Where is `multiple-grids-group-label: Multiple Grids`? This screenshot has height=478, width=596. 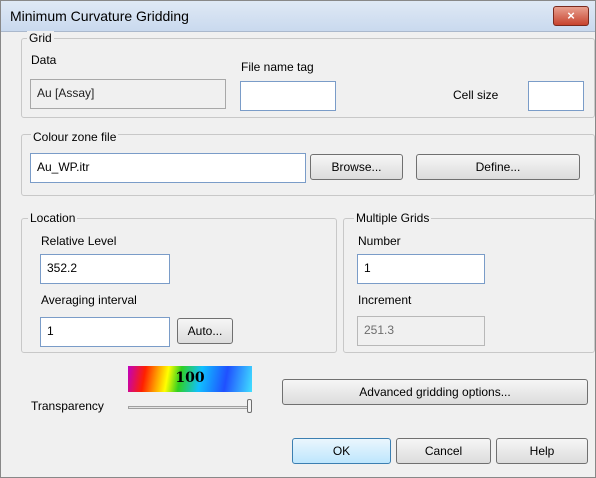
multiple-grids-group-label: Multiple Grids is located at coordinates (393, 218).